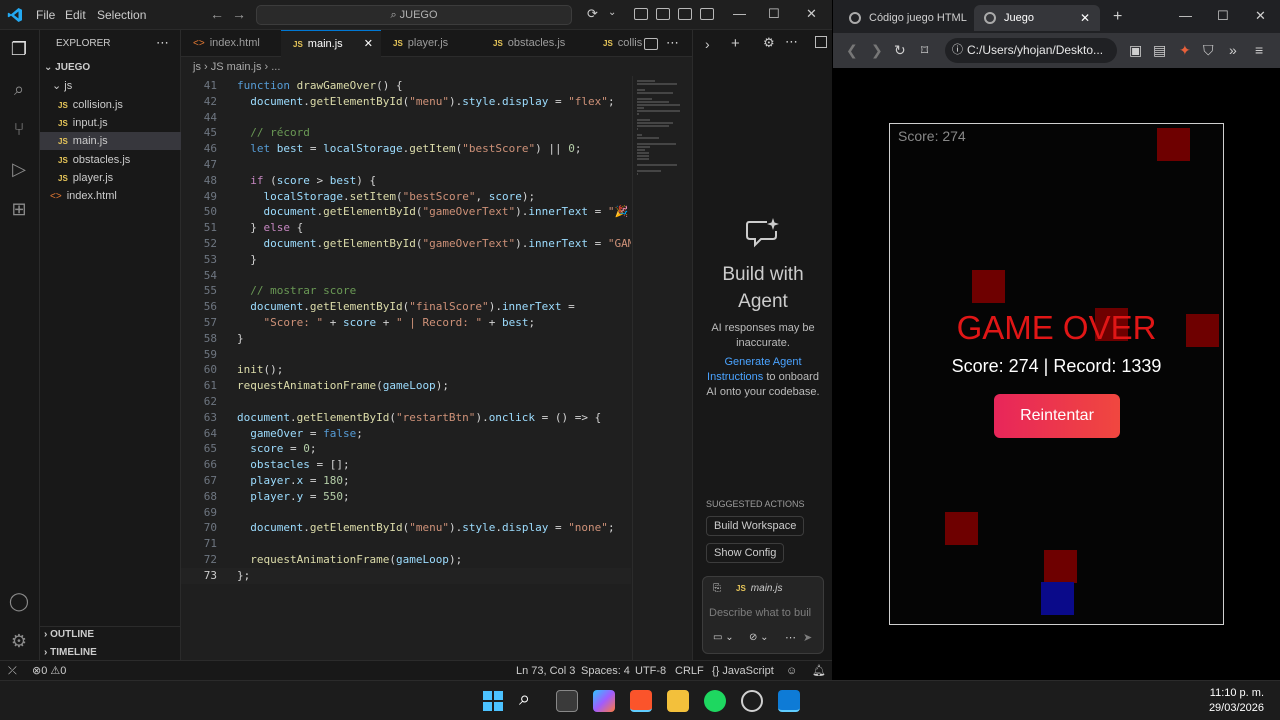  I want to click on reload-icon: ↻, so click(900, 50).